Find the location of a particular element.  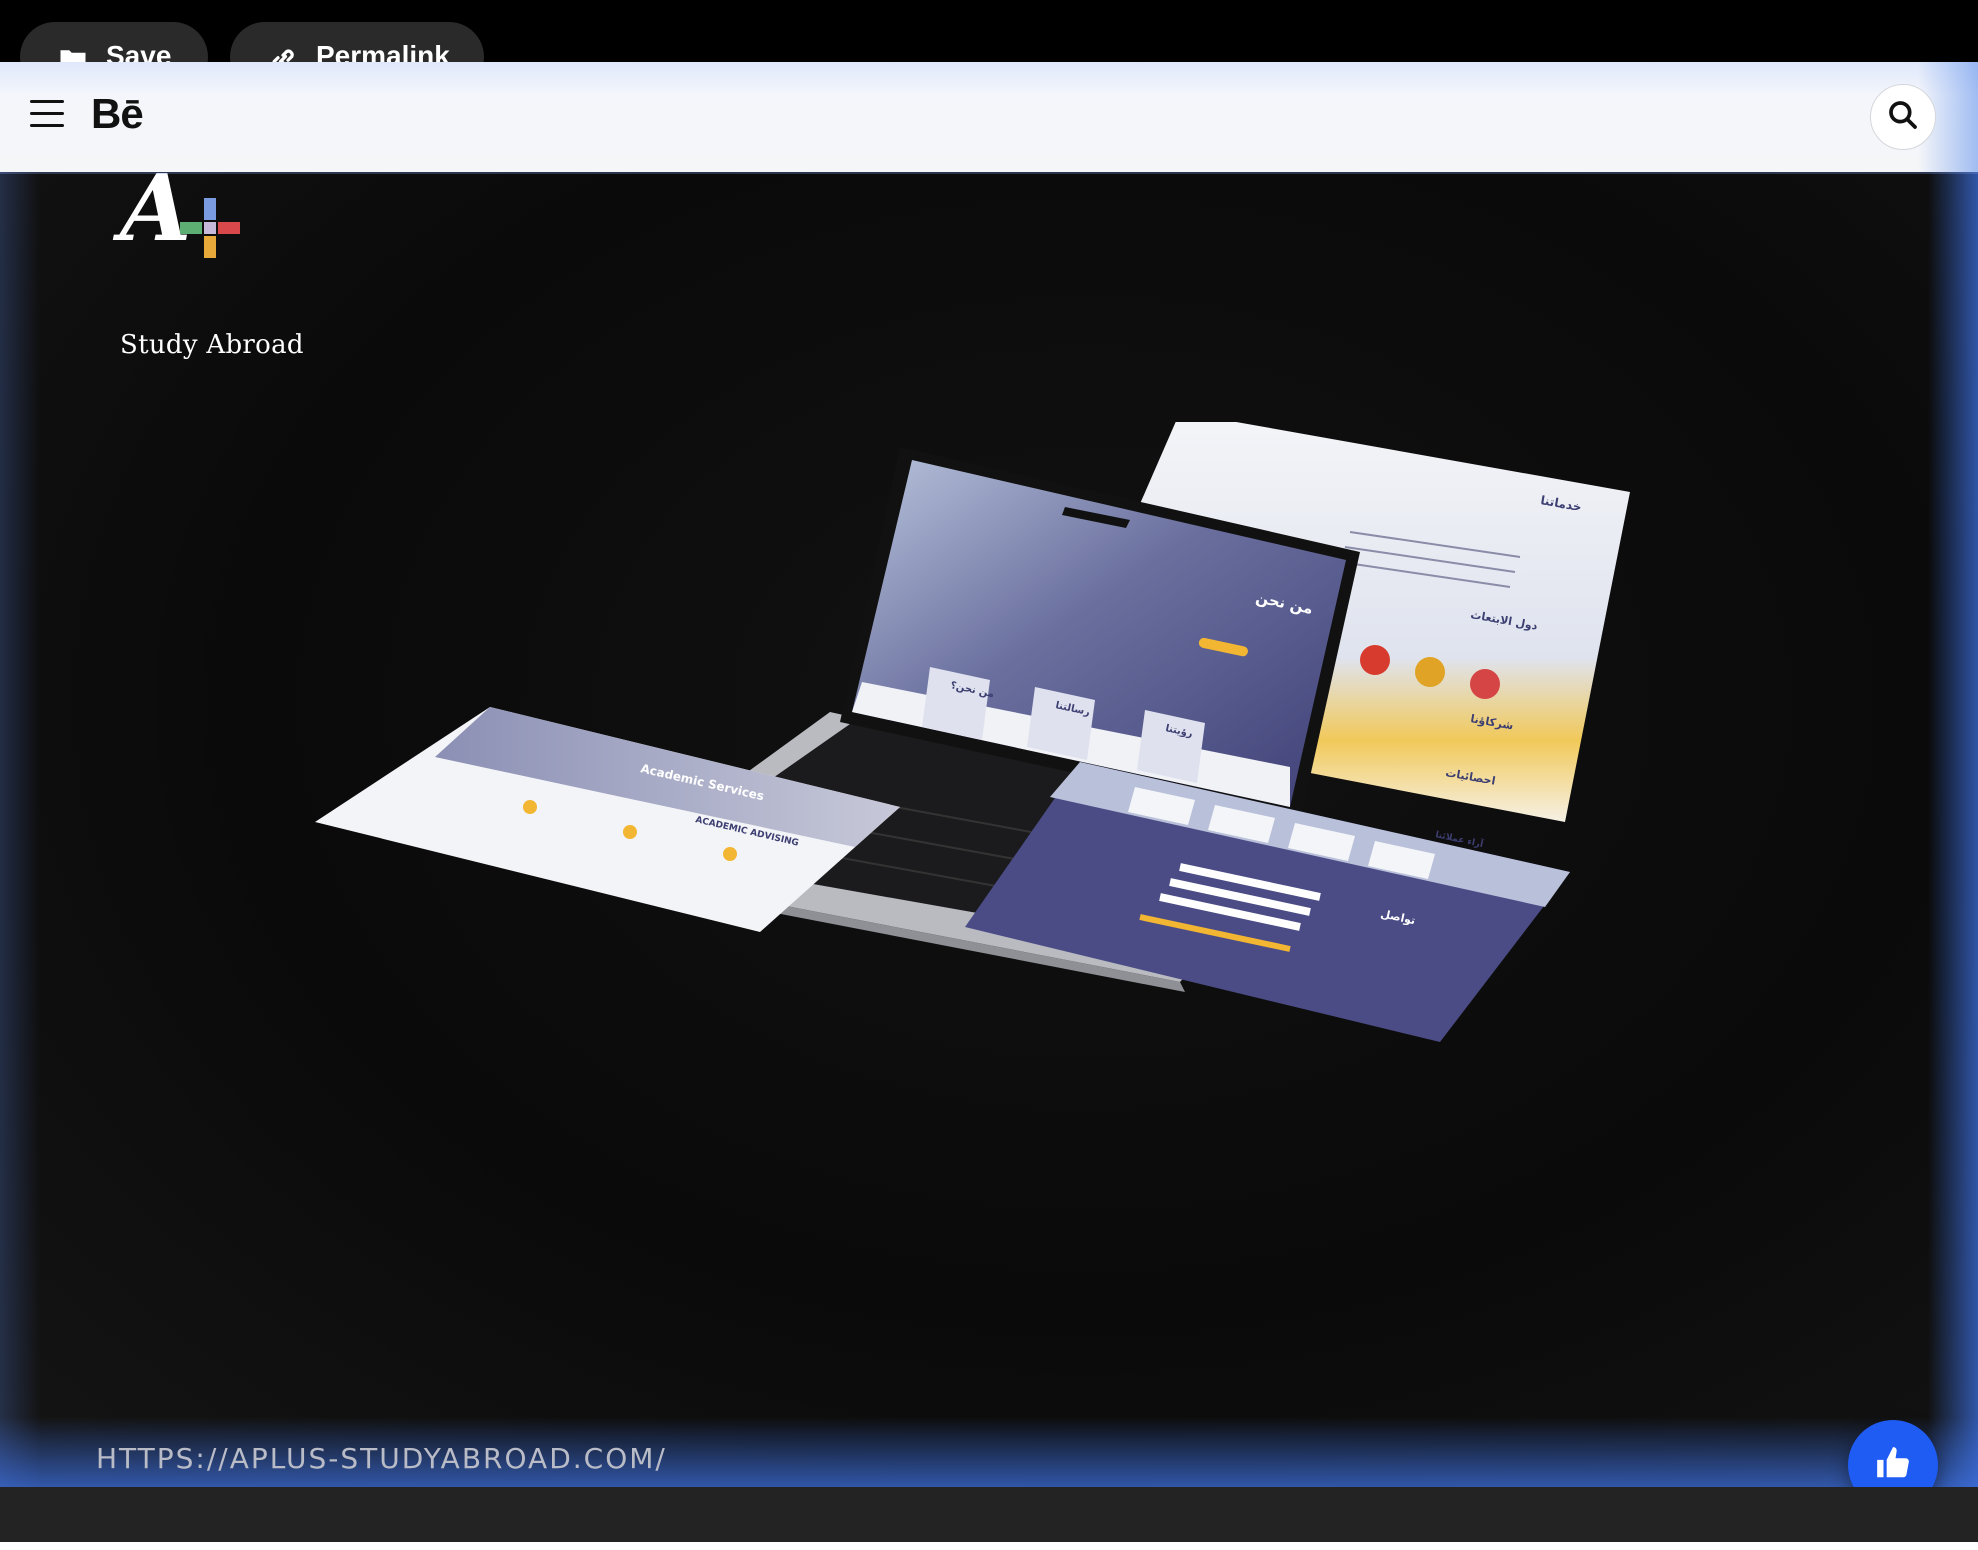

bottom-bar is located at coordinates (989, 1518).